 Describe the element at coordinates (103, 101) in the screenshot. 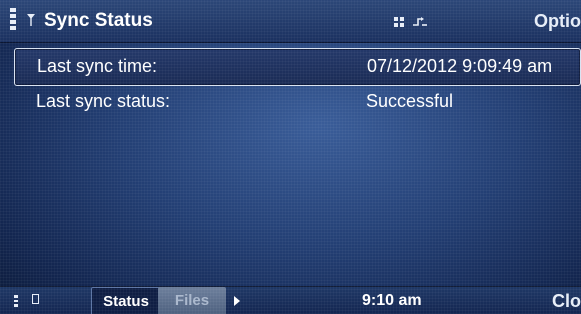

I see `last-sync-status-label: Last sync status:` at that location.